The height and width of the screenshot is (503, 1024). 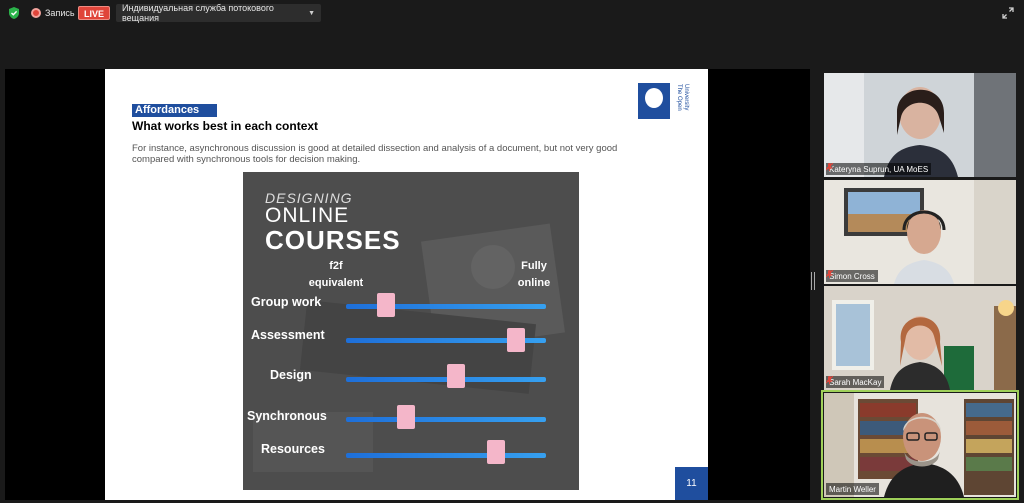 I want to click on expand-icon, so click(x=1008, y=13).